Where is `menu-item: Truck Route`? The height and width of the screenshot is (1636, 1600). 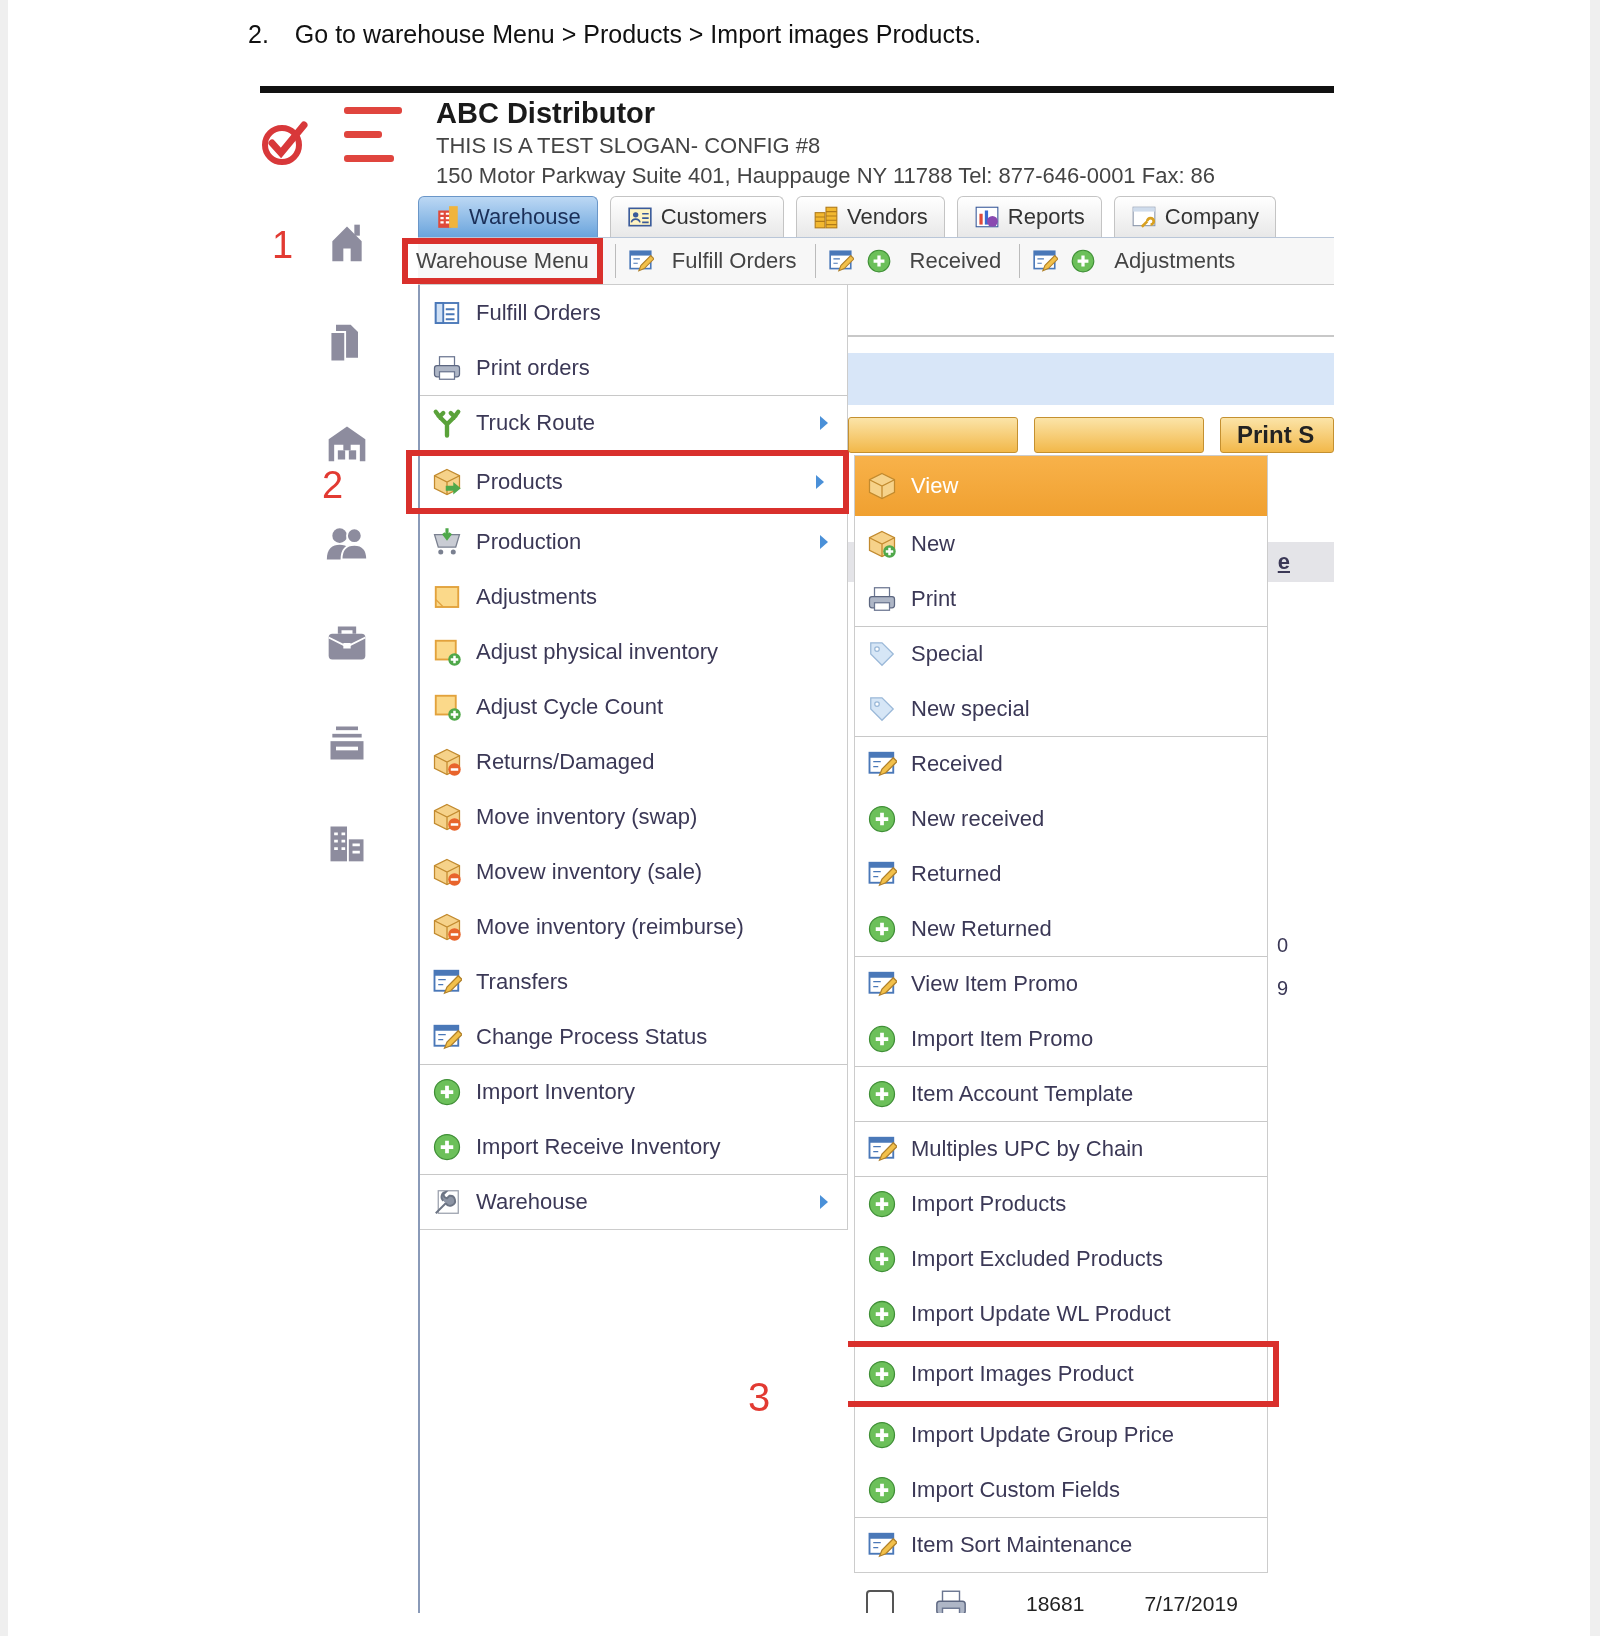
menu-item: Truck Route is located at coordinates (633, 422).